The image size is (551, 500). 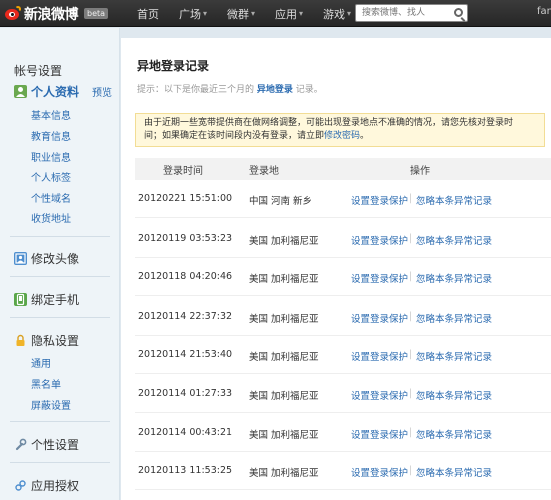 I want to click on column-location: 登录地, so click(x=264, y=171).